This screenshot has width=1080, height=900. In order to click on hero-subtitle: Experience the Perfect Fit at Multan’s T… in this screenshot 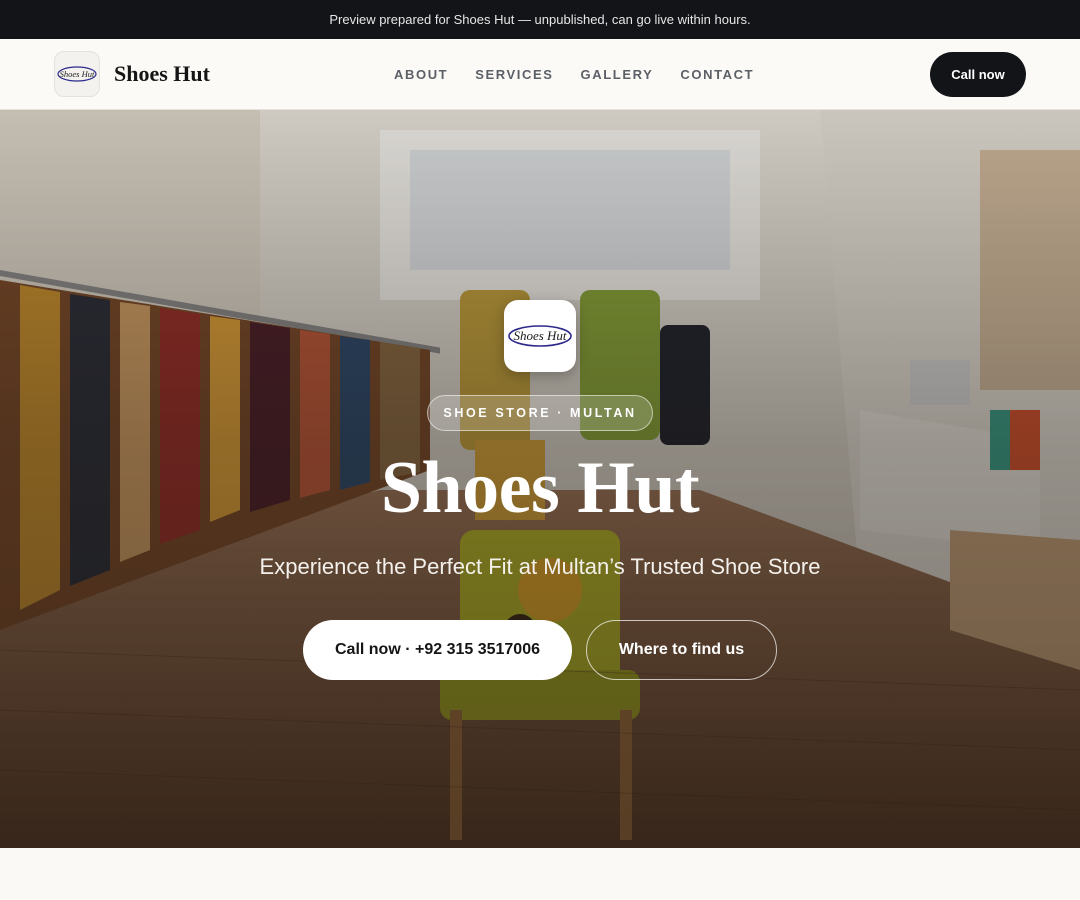, I will do `click(540, 566)`.